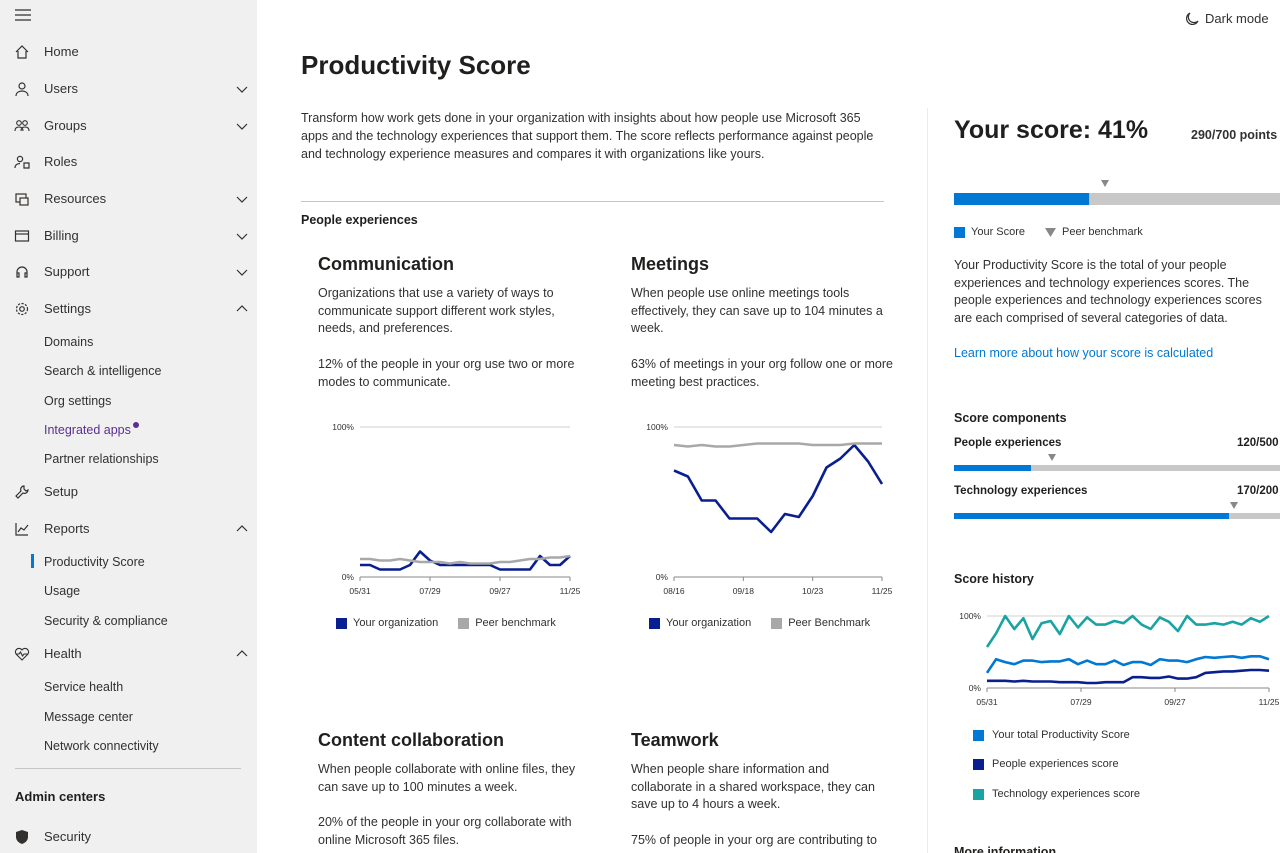 This screenshot has height=853, width=1280. I want to click on communication-legend: Your organization Peer benchmark, so click(446, 623).